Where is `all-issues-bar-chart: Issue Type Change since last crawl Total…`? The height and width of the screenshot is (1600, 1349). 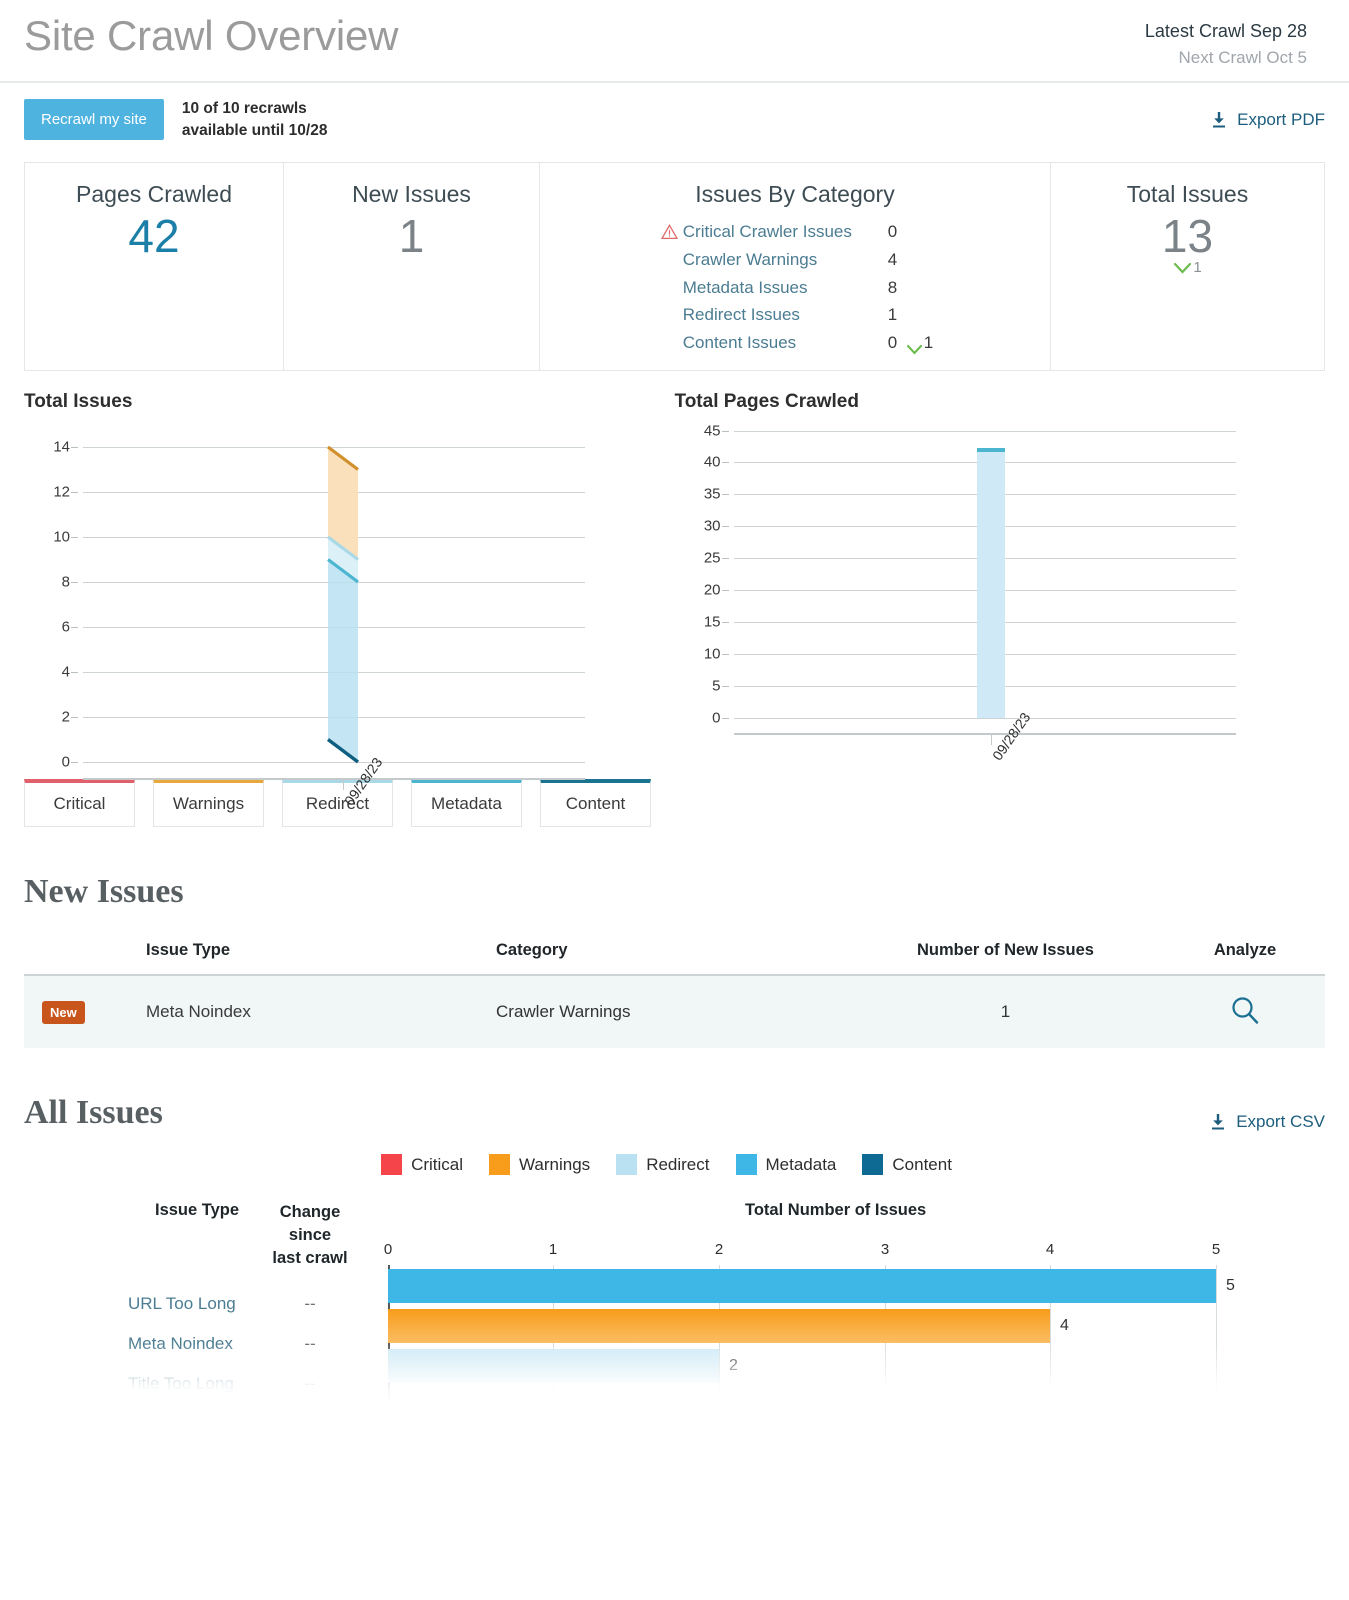
all-issues-bar-chart: Issue Type Change since last crawl Total… is located at coordinates (674, 1298).